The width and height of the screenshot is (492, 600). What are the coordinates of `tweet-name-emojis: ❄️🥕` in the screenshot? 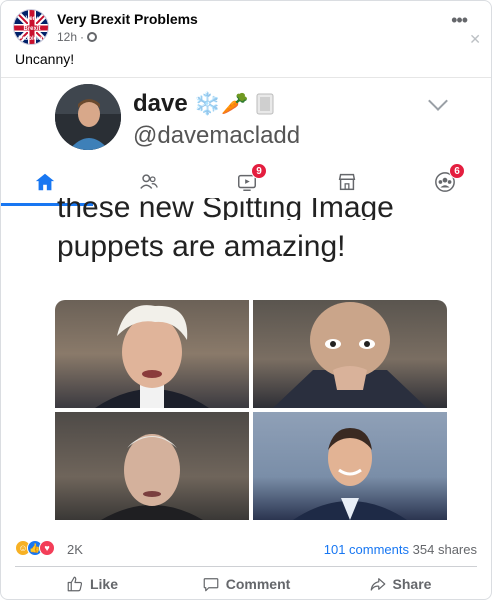 It's located at (221, 103).